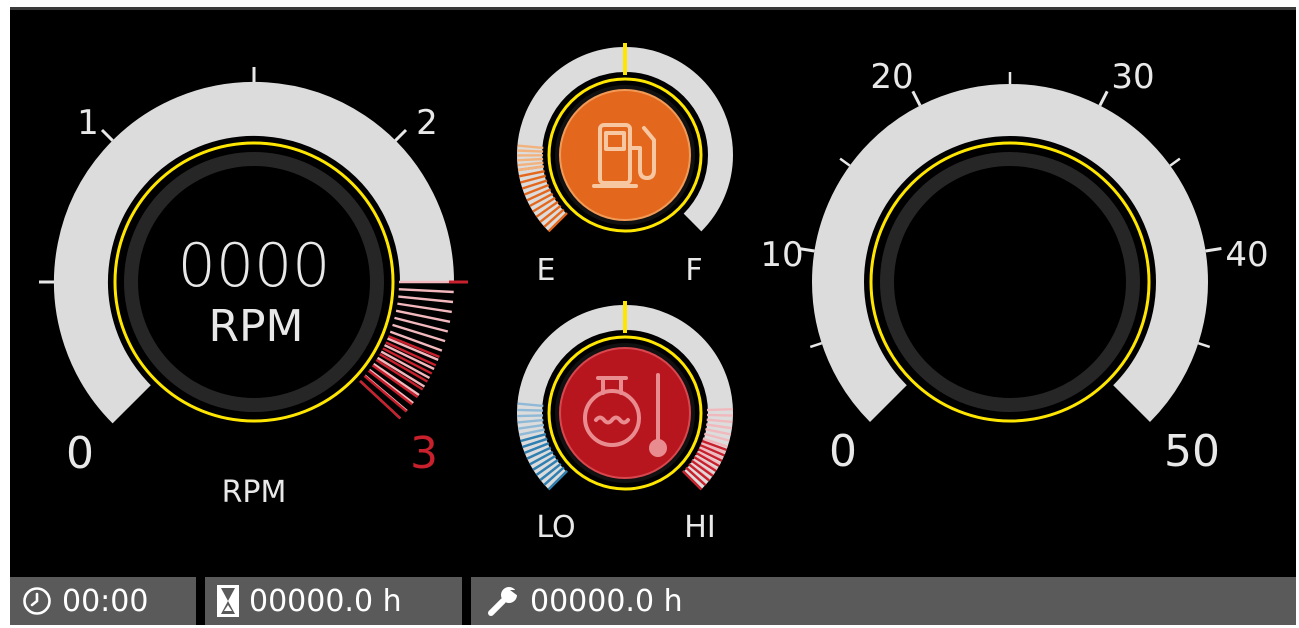 This screenshot has width=1299, height=628. I want to click on temp-low-label: LO, so click(555, 527).